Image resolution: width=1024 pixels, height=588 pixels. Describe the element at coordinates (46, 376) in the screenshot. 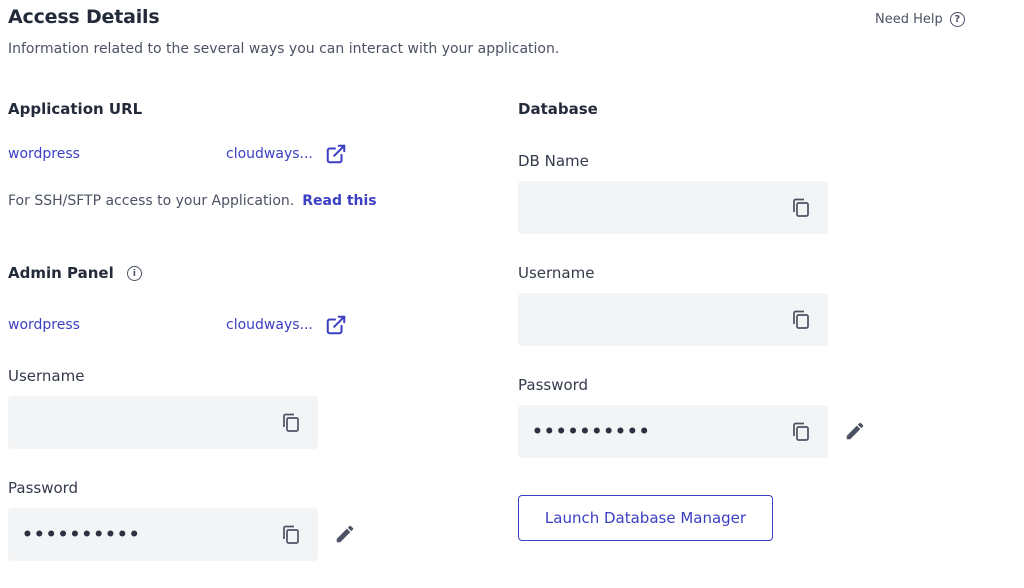

I see `admin-username-label: Username` at that location.